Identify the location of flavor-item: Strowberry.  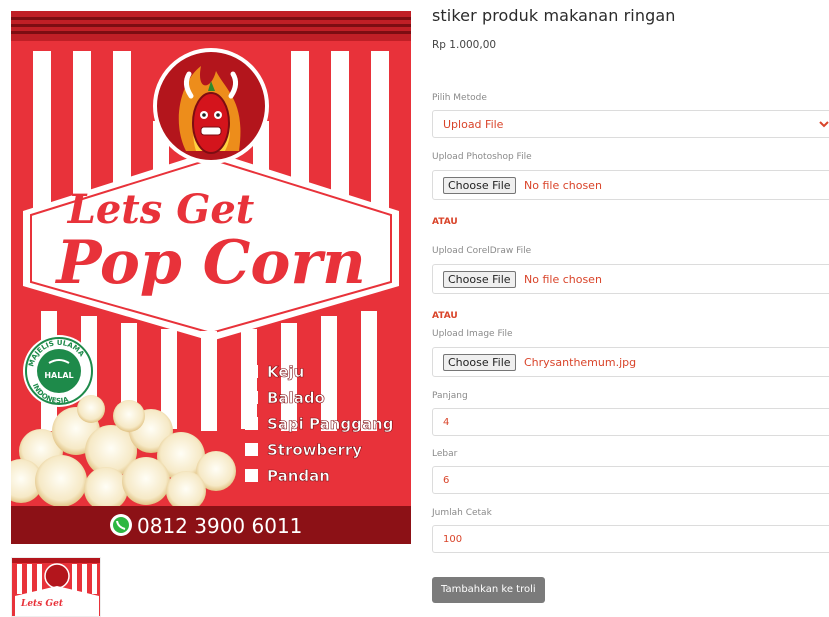
(314, 450).